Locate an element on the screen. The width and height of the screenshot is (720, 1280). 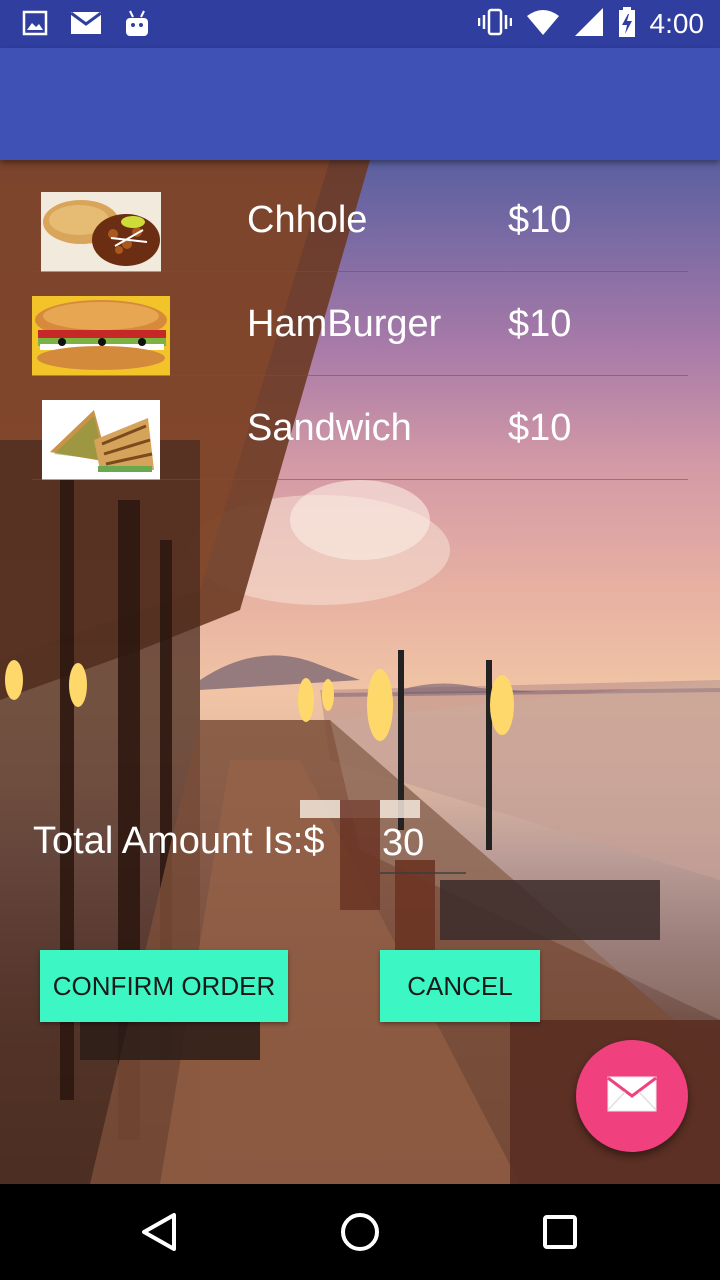
cancel-button: CANCEL is located at coordinates (460, 986).